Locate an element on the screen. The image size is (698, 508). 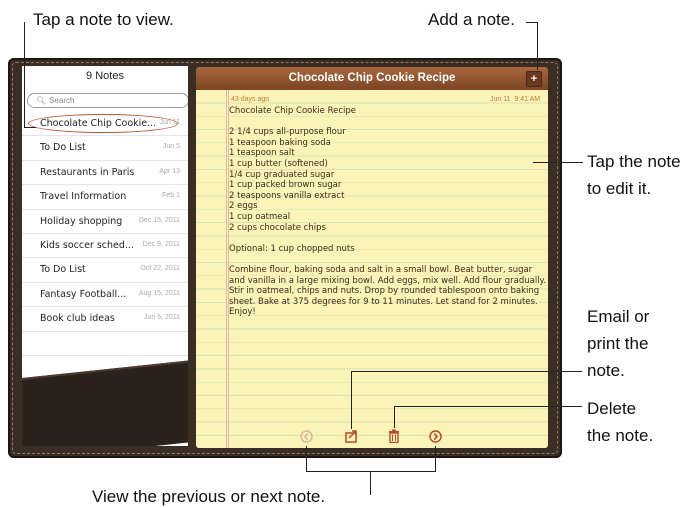
callout-delete-2: the note. is located at coordinates (620, 435).